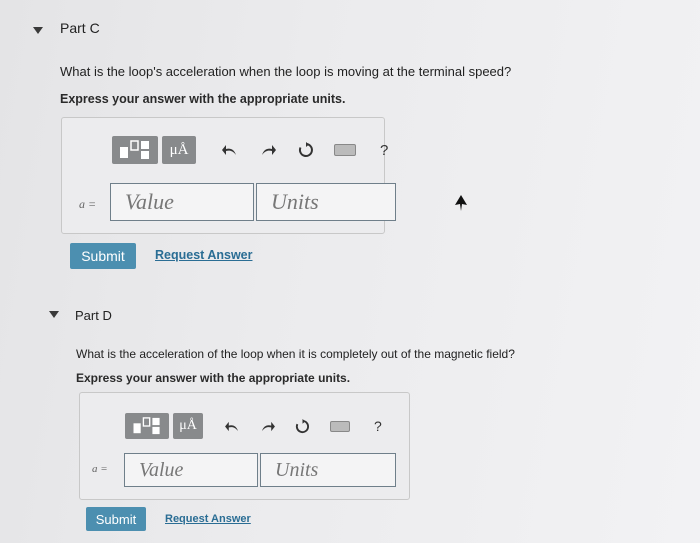 The image size is (700, 543). Describe the element at coordinates (182, 202) in the screenshot. I see `part-c-value-input: Value` at that location.